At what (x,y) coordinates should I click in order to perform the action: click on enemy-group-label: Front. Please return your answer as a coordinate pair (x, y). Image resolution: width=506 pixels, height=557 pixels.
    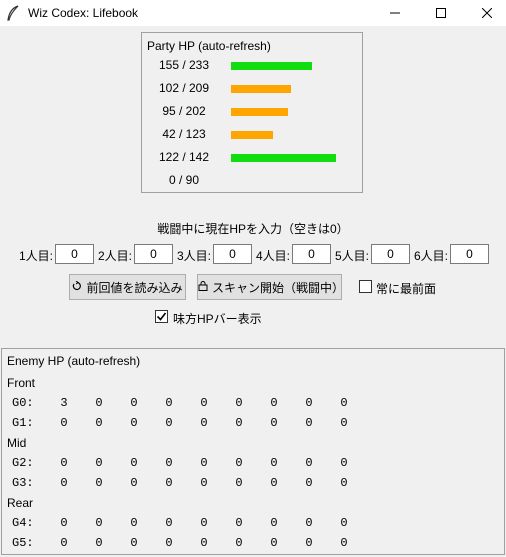
    Looking at the image, I should click on (21, 383).